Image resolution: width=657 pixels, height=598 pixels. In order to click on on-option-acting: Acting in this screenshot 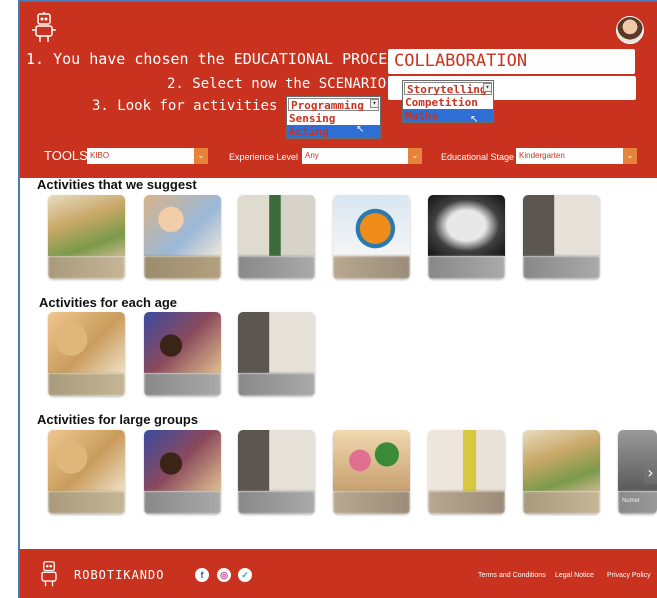, I will do `click(333, 131)`.